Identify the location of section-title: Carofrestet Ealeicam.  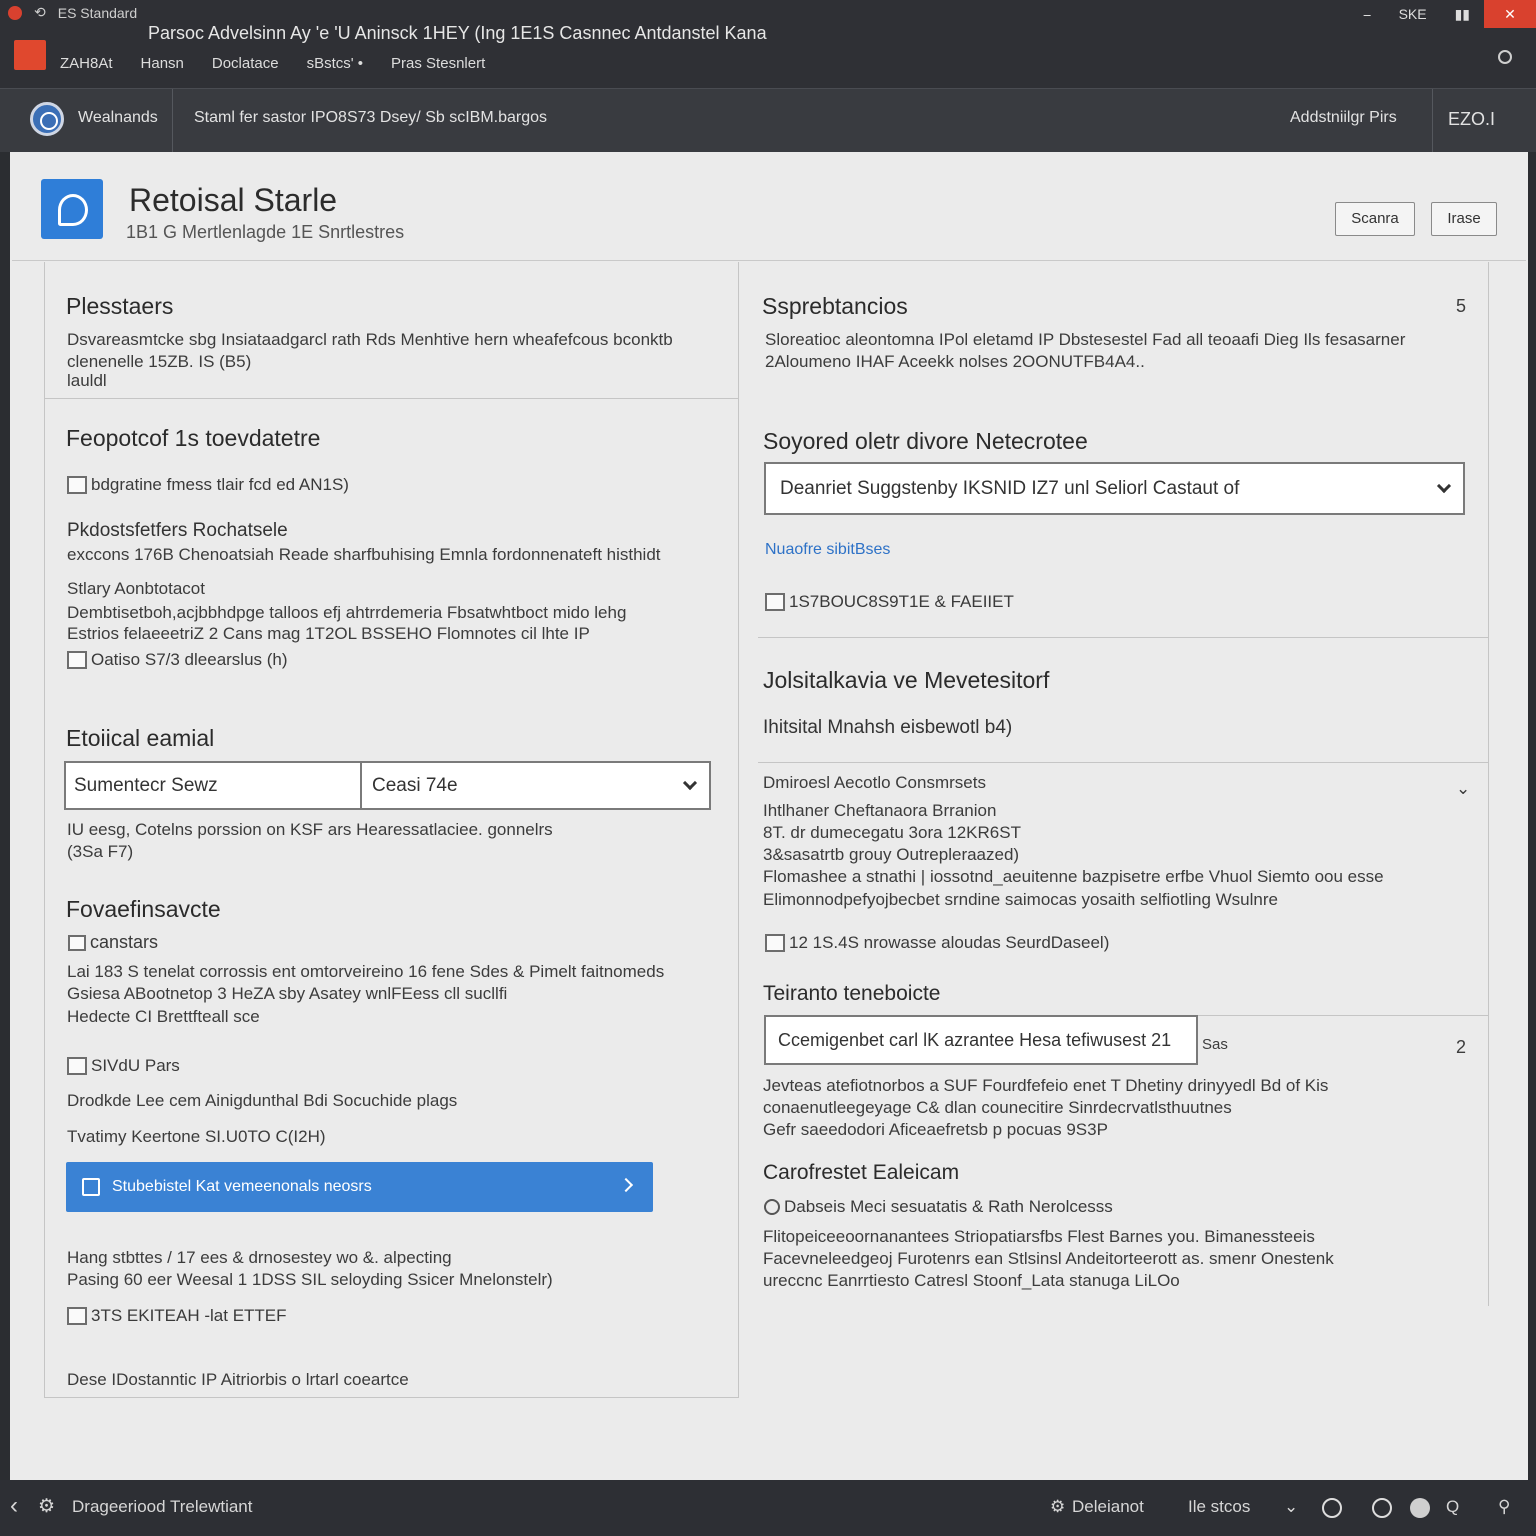
(861, 1172).